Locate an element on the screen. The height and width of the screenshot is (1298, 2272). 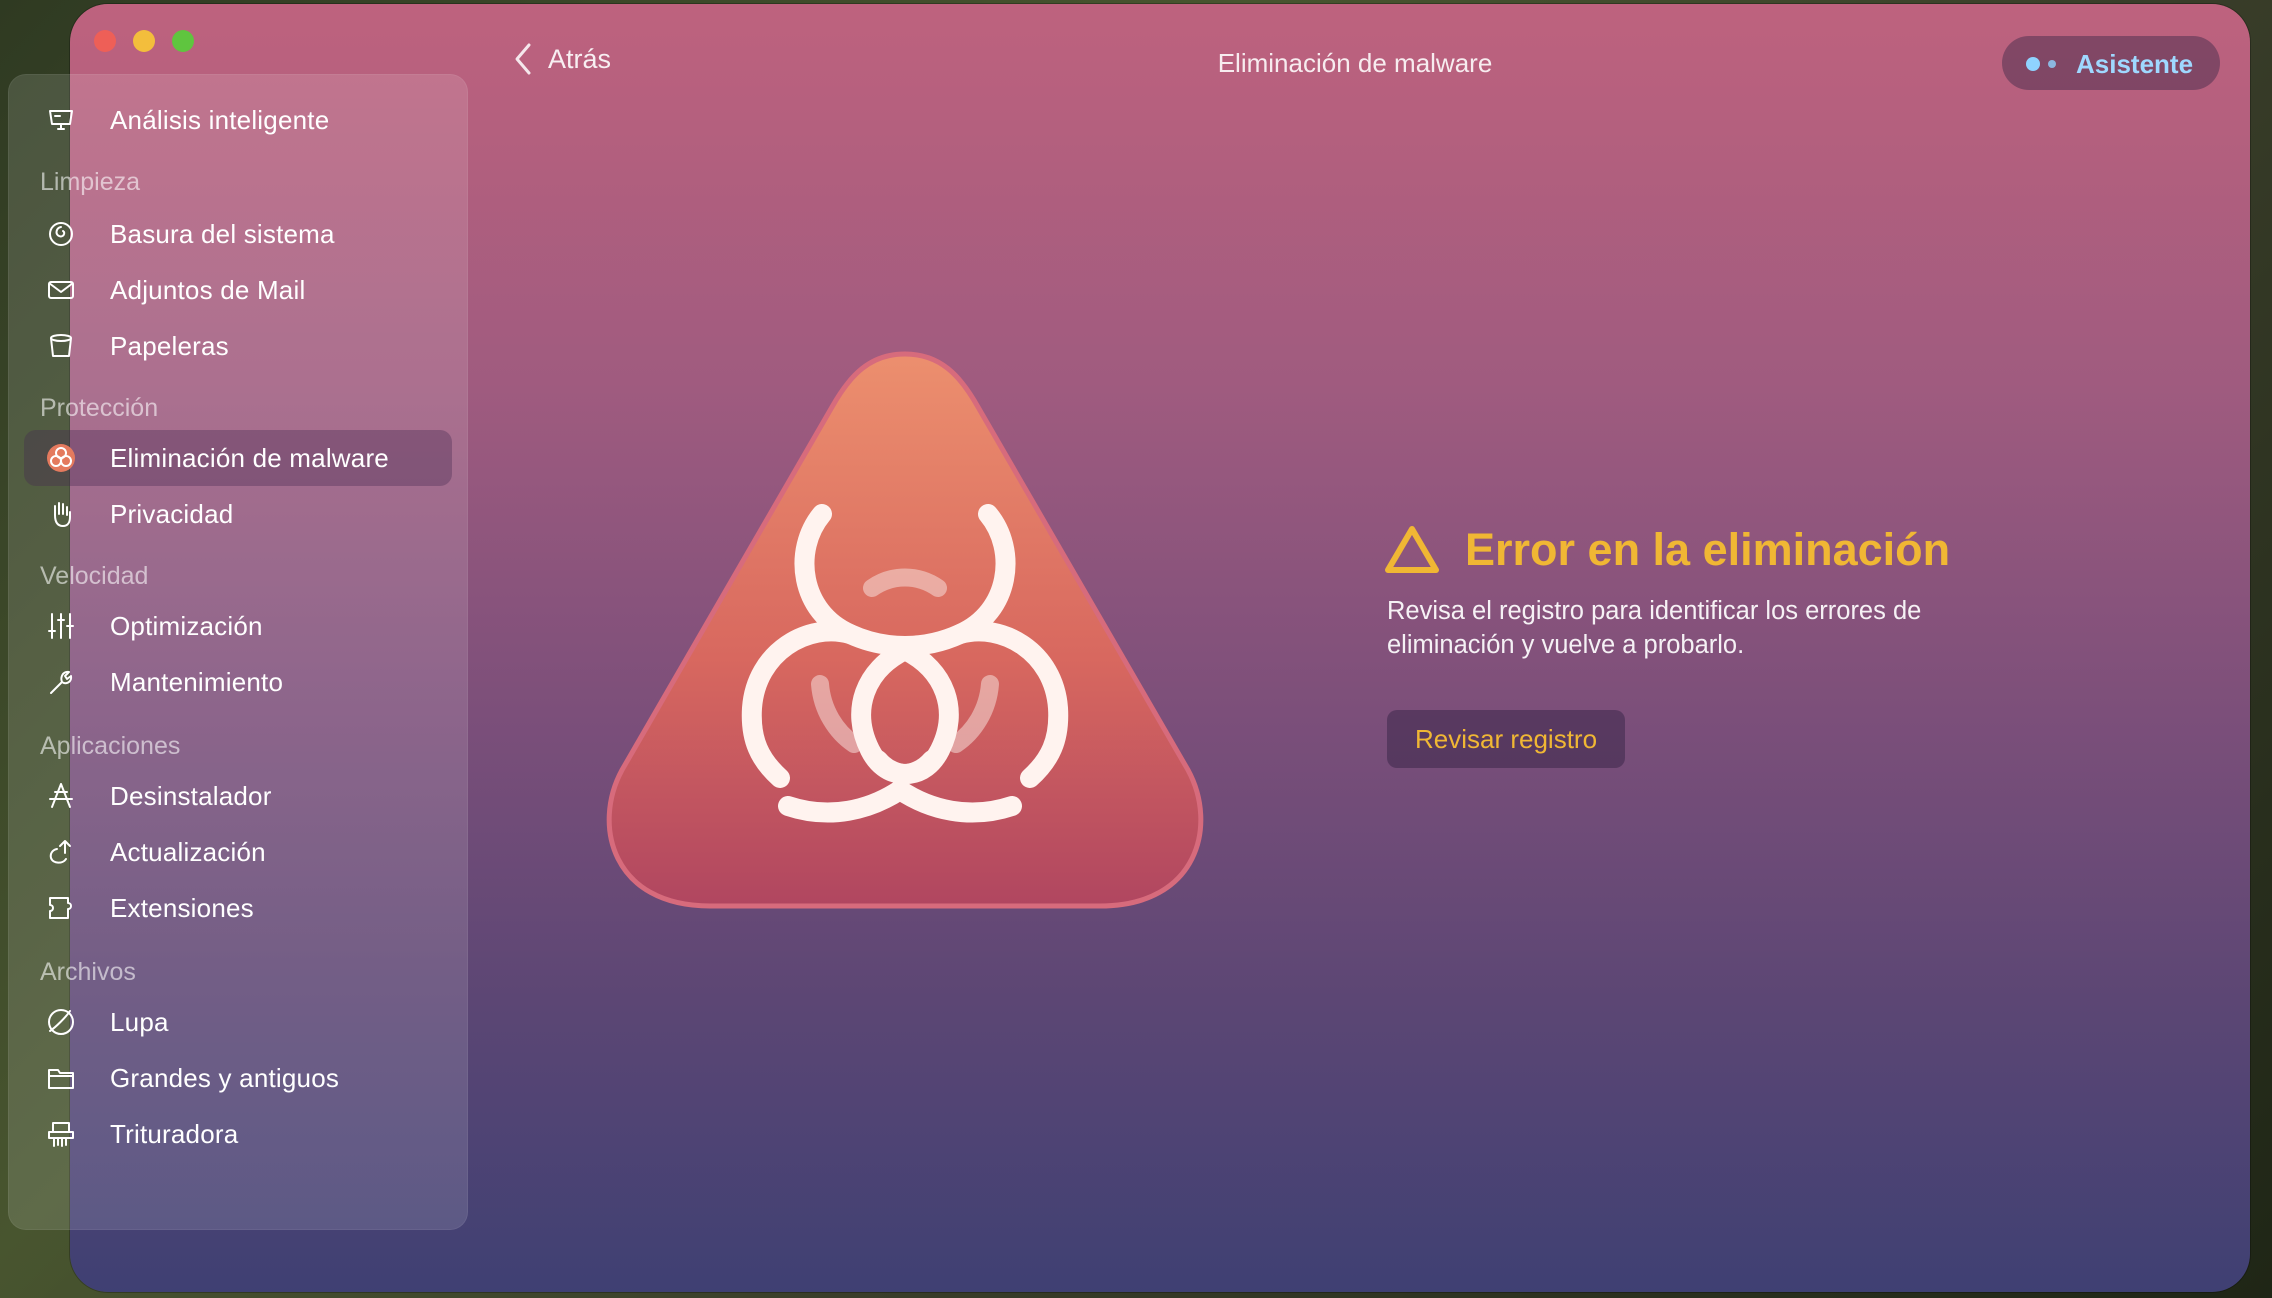
sidebar-item-label: Grandes y antiguos is located at coordinates (225, 1077).